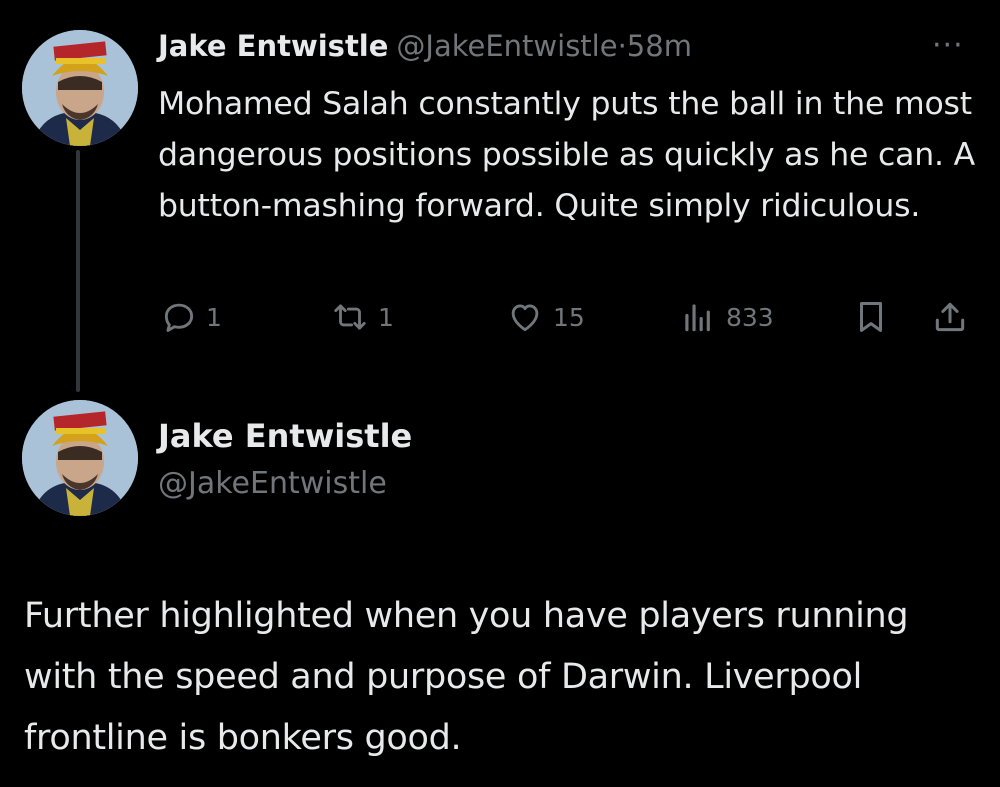  Describe the element at coordinates (214, 317) in the screenshot. I see `reply-count: 1` at that location.